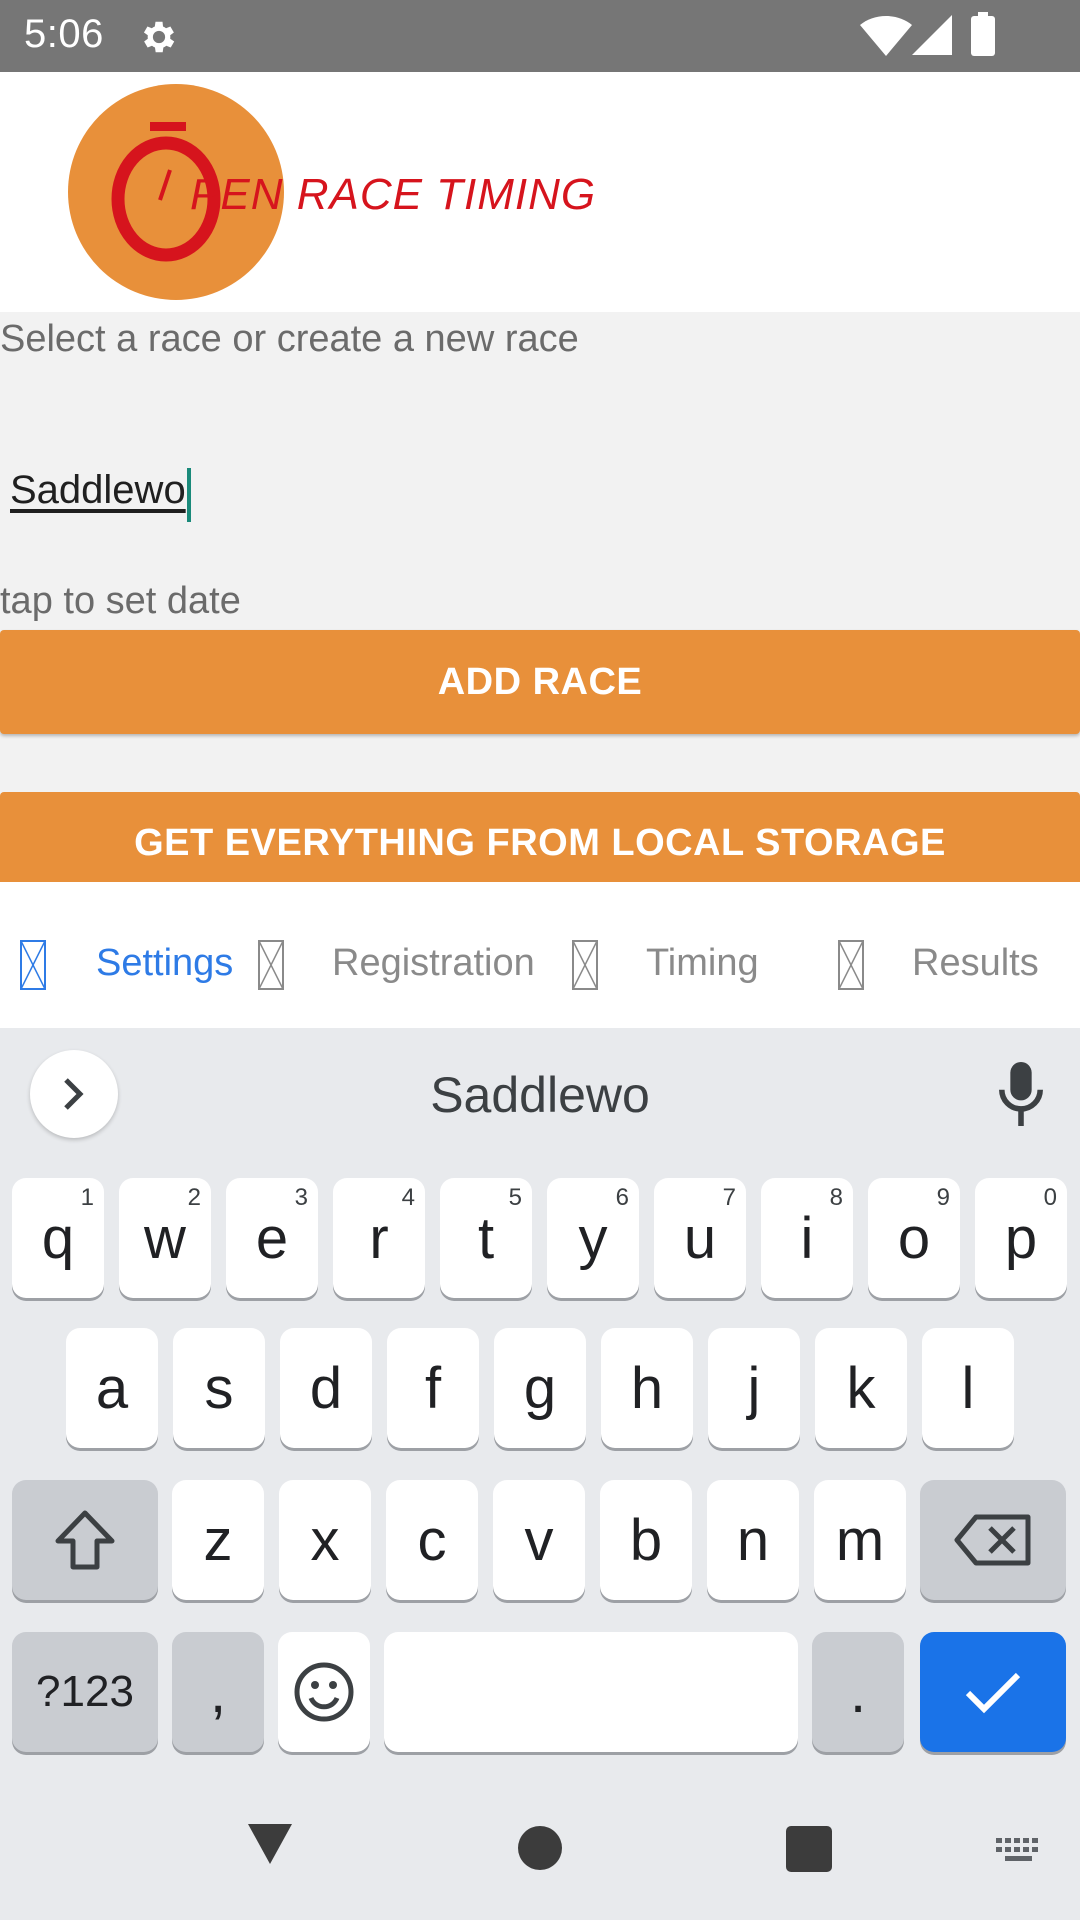  I want to click on key-u: u7, so click(700, 1238).